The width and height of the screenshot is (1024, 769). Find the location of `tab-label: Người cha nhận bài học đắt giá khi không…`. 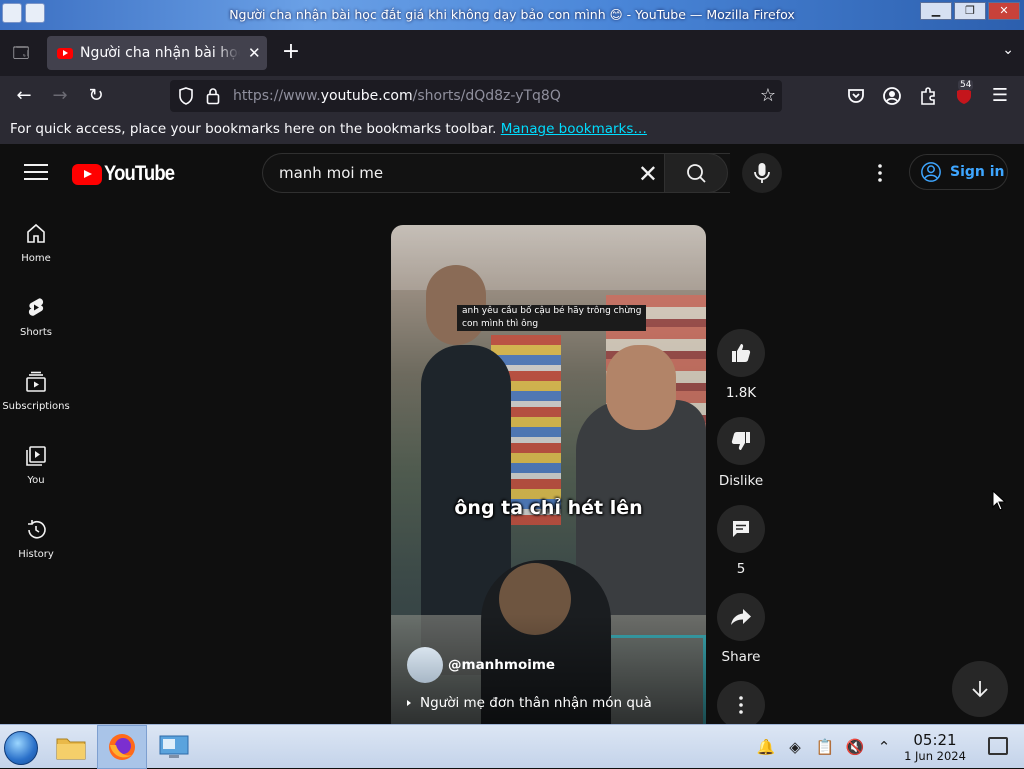

tab-label: Người cha nhận bài học đắt giá khi không… is located at coordinates (160, 53).